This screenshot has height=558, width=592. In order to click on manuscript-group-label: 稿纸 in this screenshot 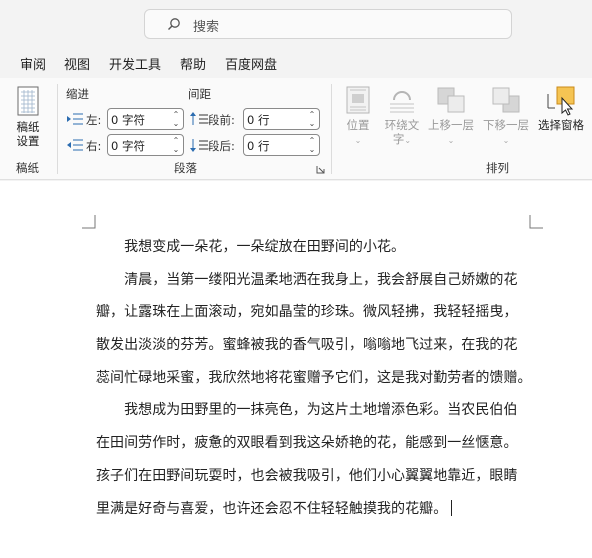, I will do `click(27, 168)`.